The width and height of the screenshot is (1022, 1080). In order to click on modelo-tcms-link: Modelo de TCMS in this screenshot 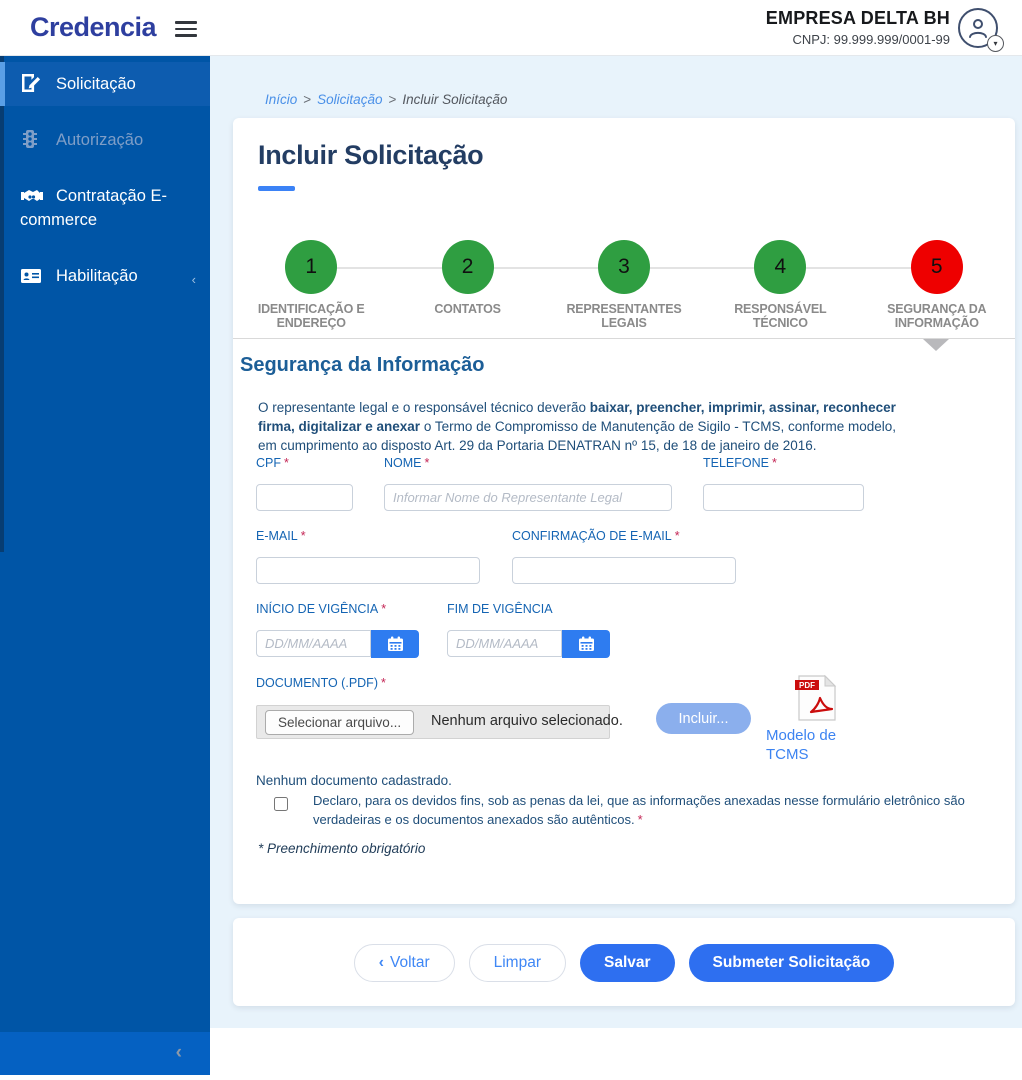, I will do `click(816, 745)`.